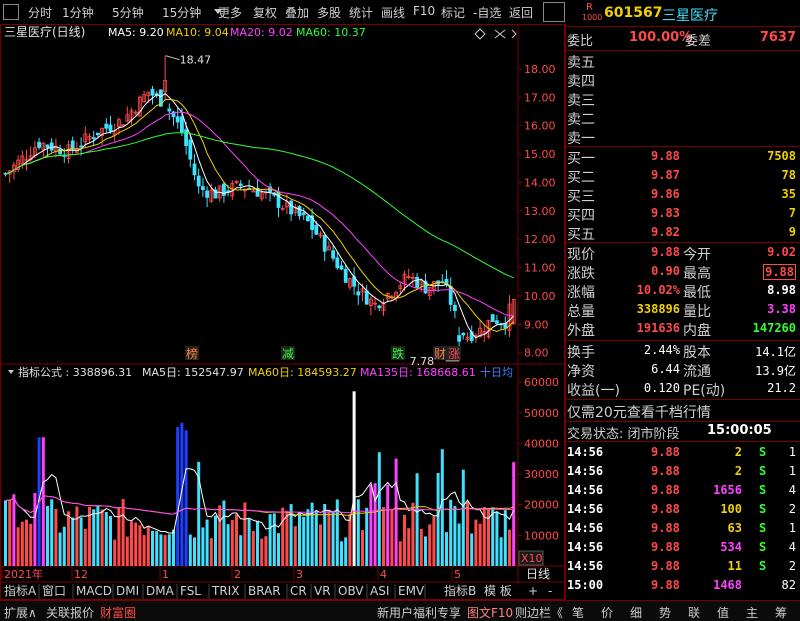  I want to click on toolbar-1: 1分钟, so click(78, 12).